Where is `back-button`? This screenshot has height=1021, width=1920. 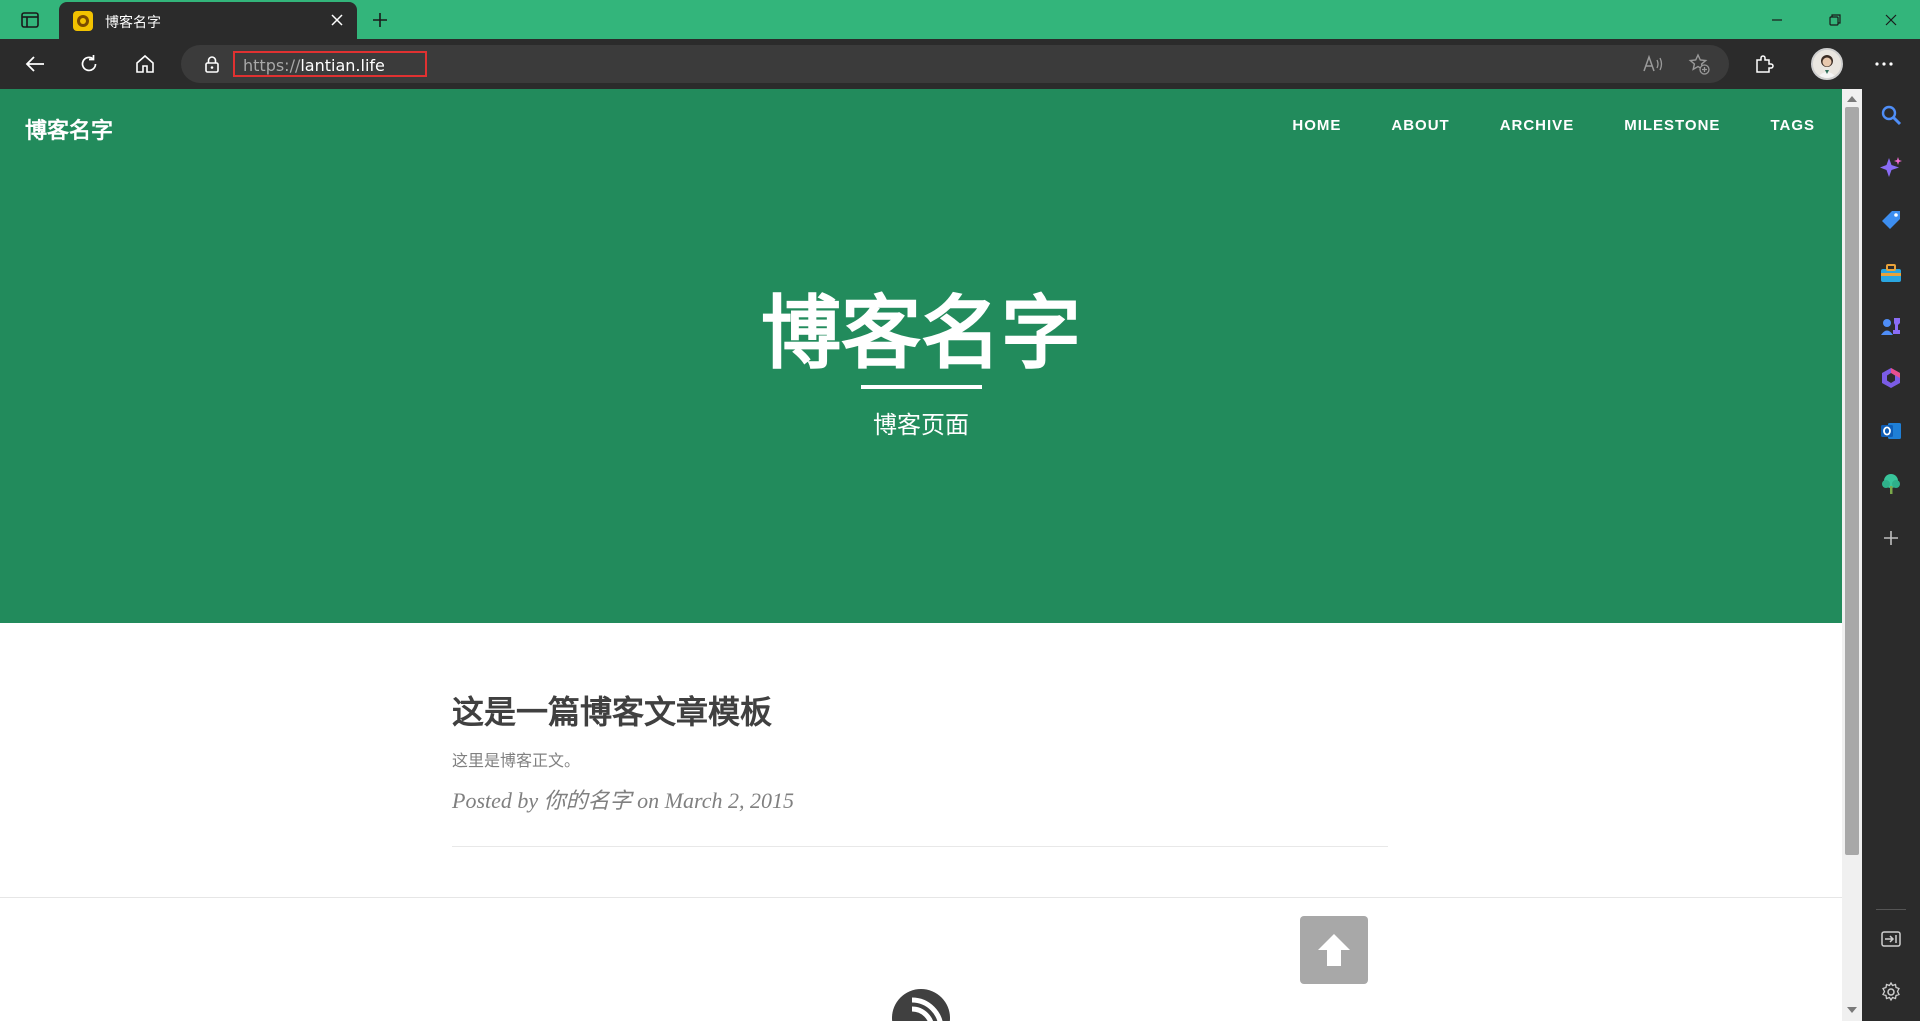
back-button is located at coordinates (35, 64).